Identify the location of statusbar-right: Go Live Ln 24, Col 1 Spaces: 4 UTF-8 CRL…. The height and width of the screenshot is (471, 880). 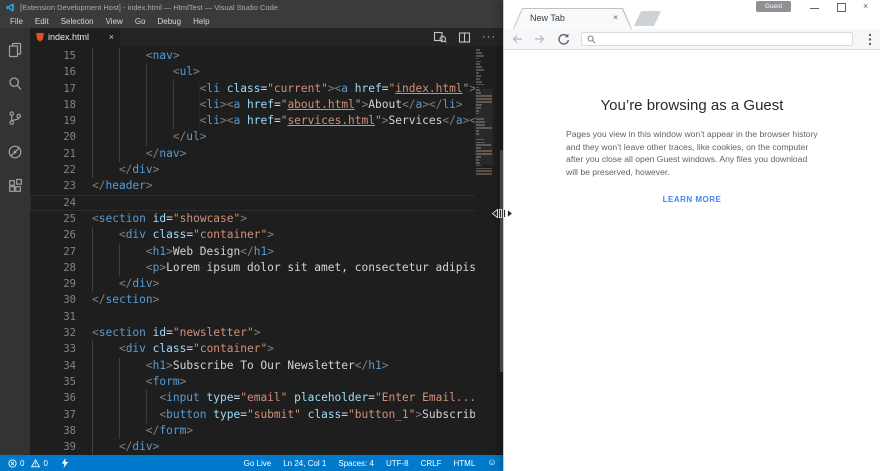
(370, 463).